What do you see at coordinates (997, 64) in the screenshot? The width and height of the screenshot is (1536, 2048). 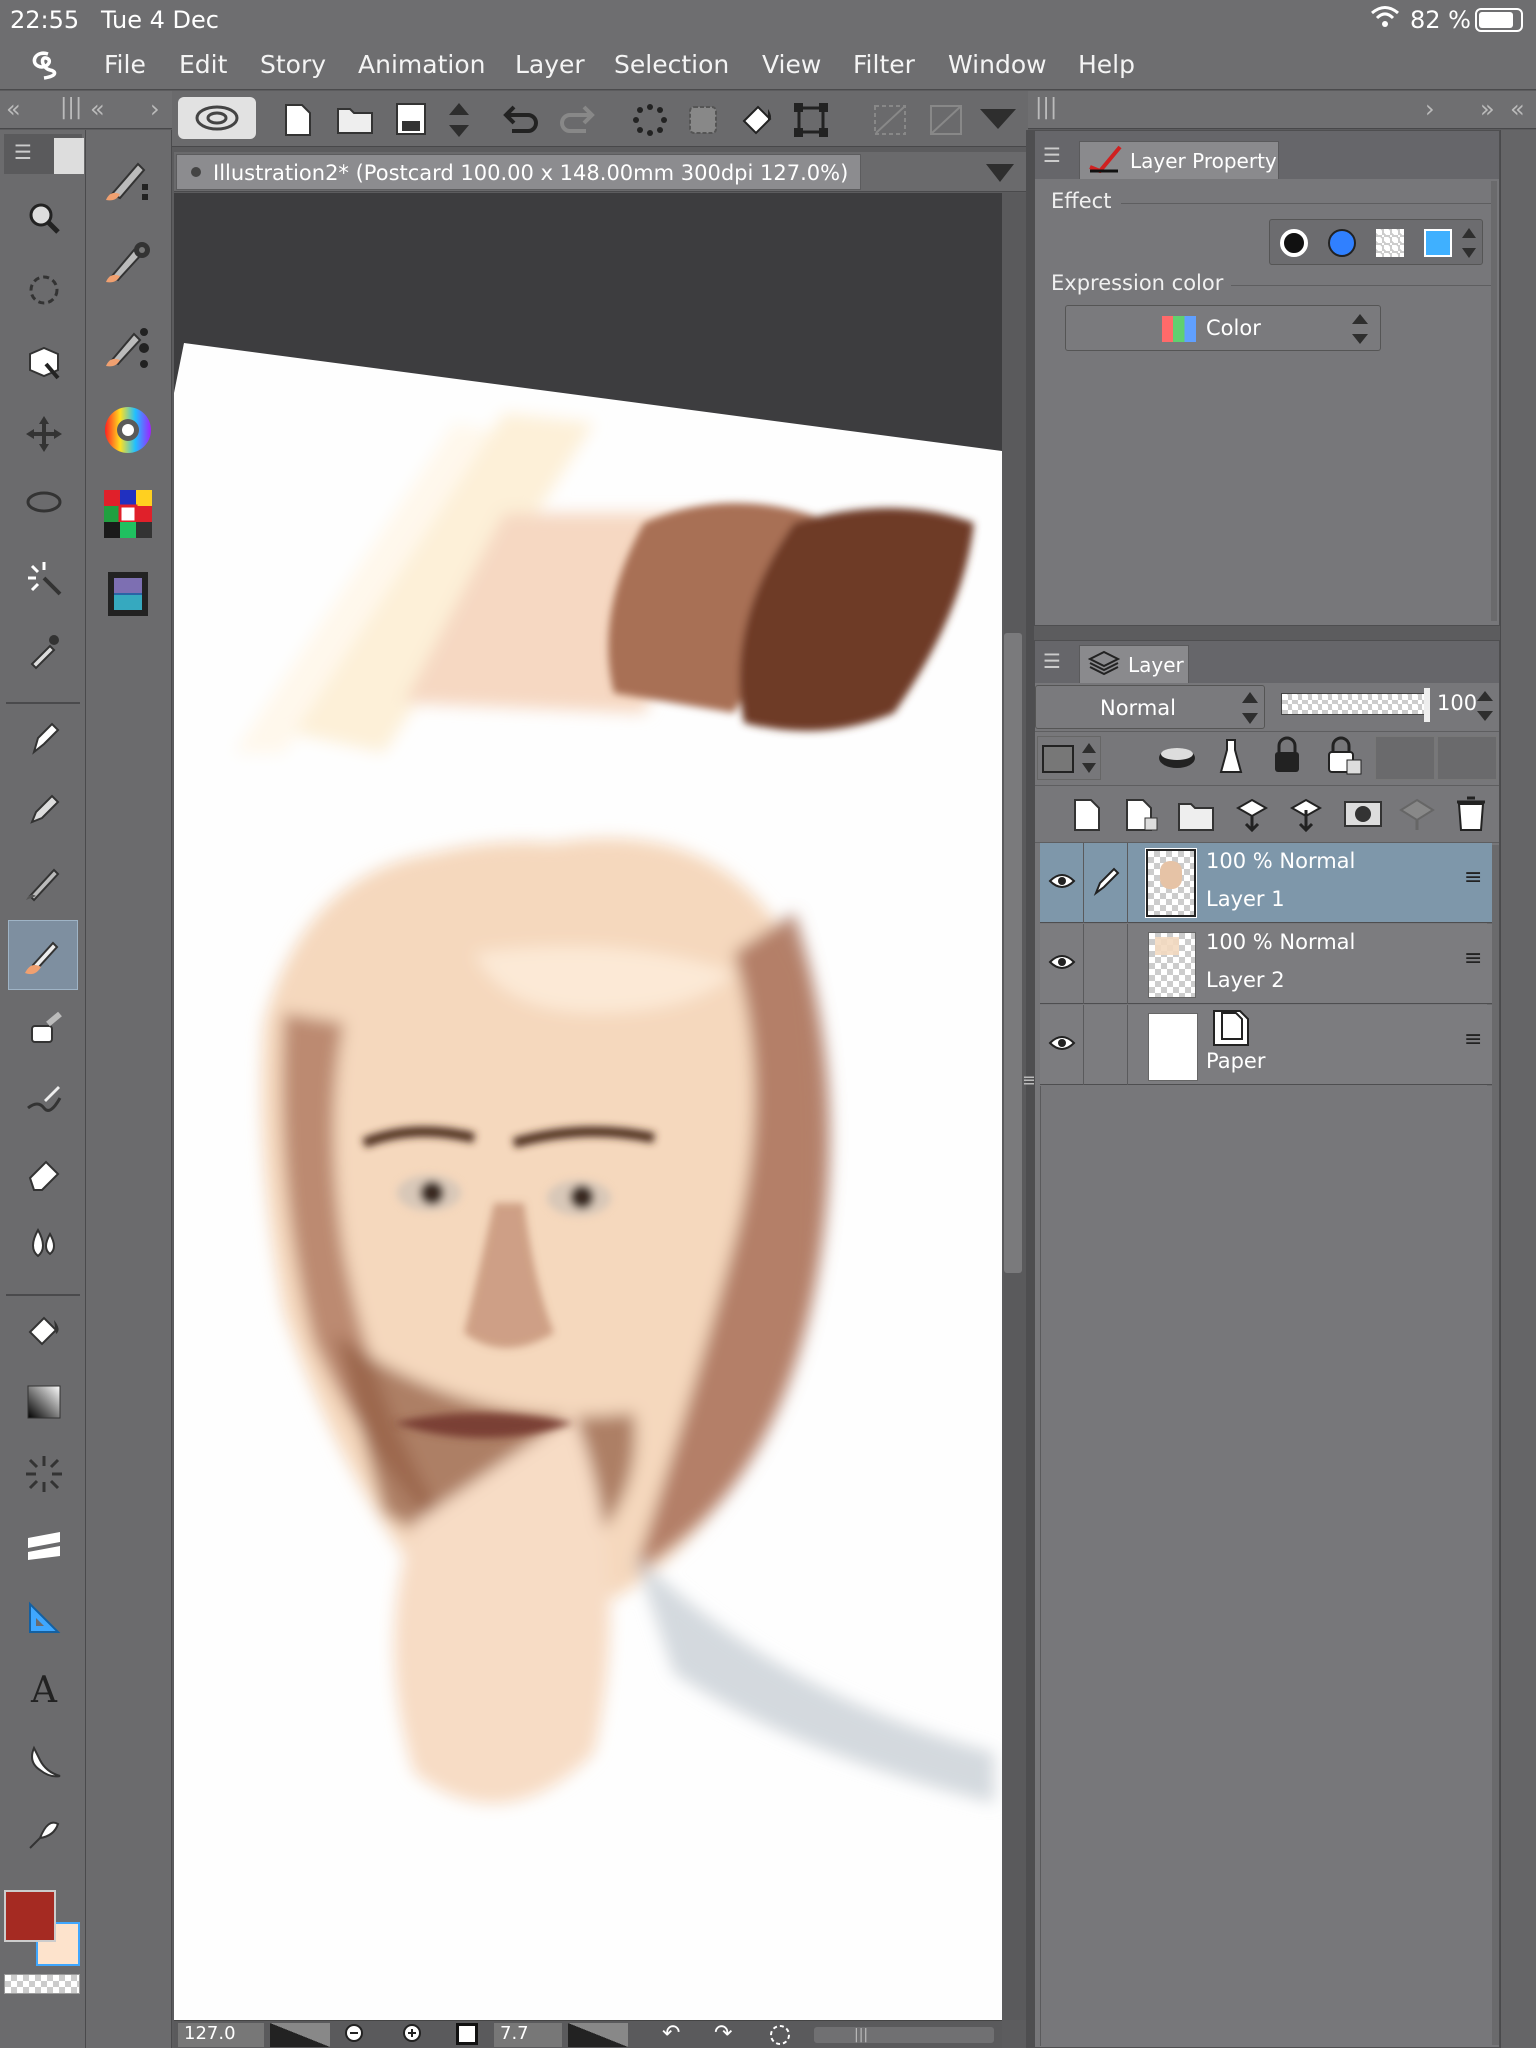 I see `menu-window: Window` at bounding box center [997, 64].